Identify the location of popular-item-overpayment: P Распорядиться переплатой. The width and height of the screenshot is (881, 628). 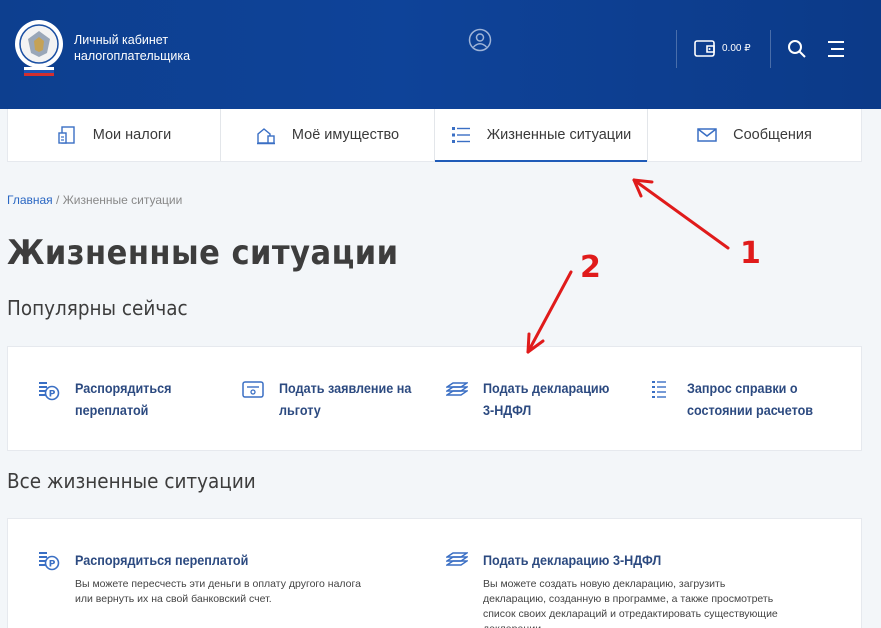
(131, 399).